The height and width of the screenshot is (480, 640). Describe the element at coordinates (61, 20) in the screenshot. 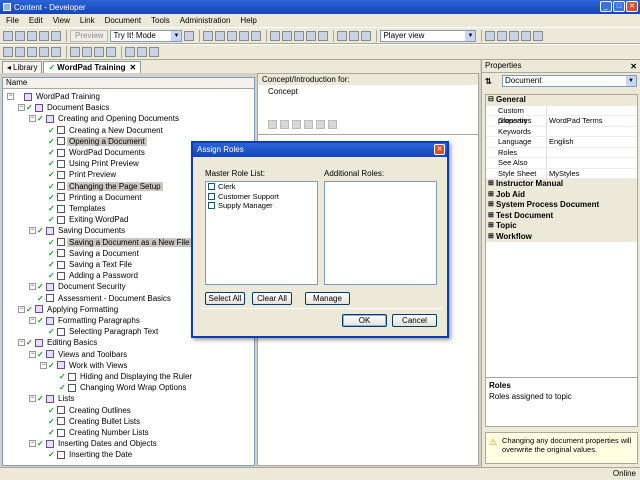

I see `menu-view: View` at that location.